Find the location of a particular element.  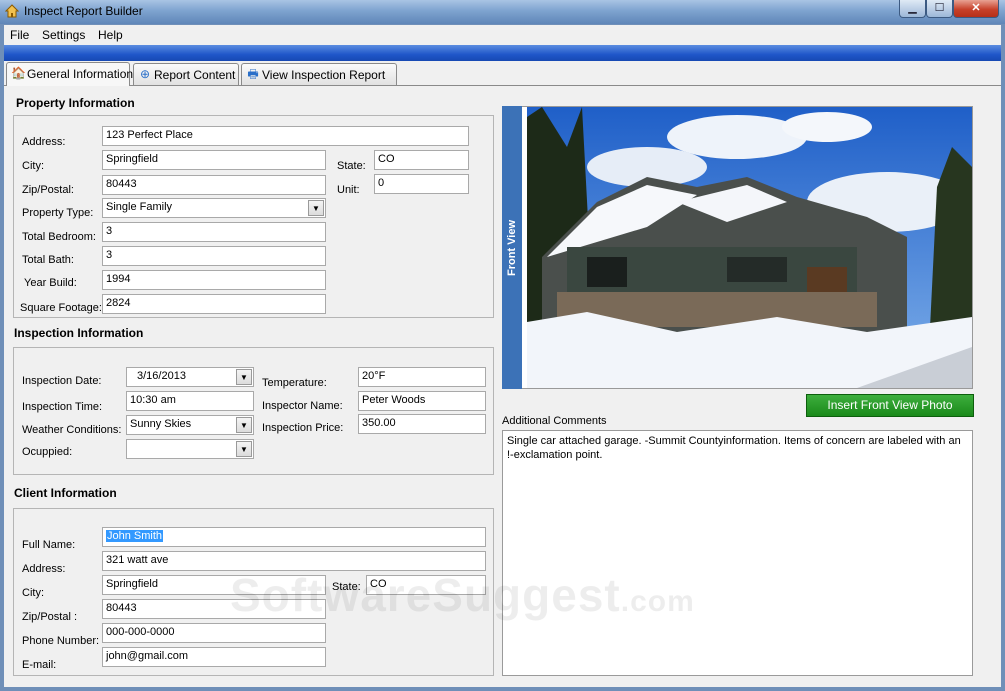

bath-label: Total Bath: is located at coordinates (48, 260).